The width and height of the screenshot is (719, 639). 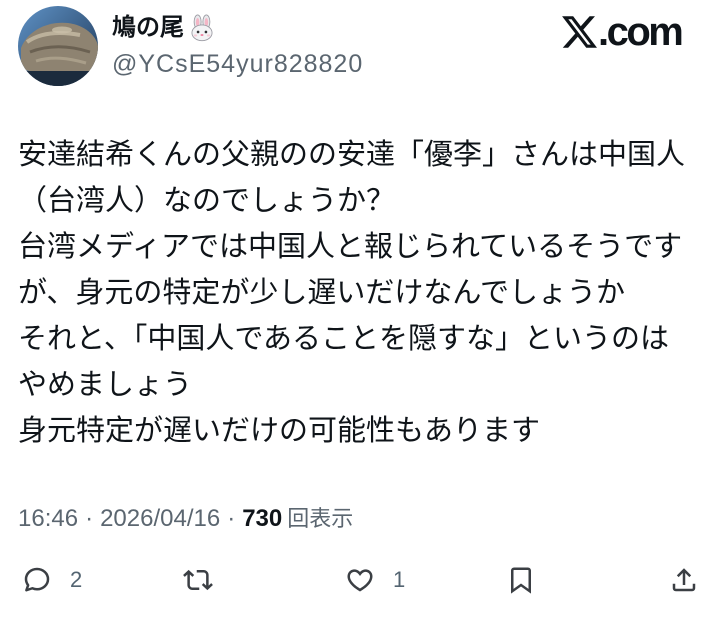 What do you see at coordinates (350, 247) in the screenshot?
I see `tweet-text-line: 台湾メディアでは中国人と報じられているそうです` at bounding box center [350, 247].